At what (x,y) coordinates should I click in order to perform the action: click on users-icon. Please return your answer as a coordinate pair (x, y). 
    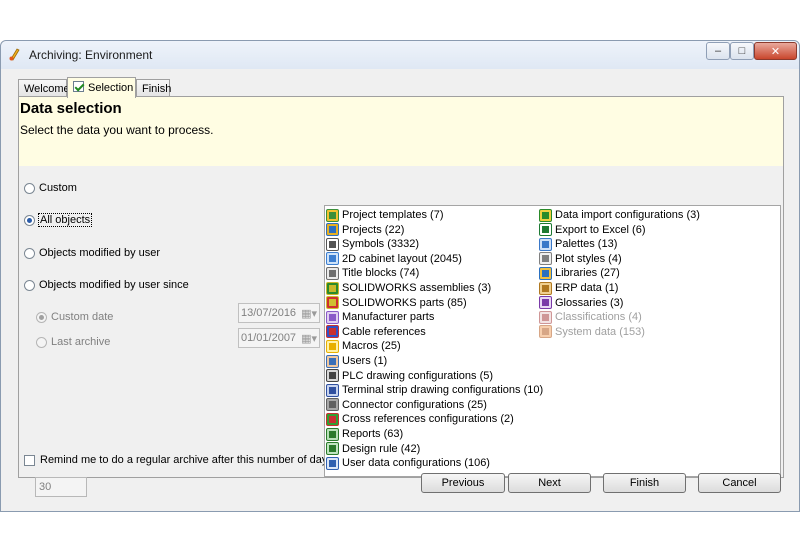
    Looking at the image, I should click on (332, 361).